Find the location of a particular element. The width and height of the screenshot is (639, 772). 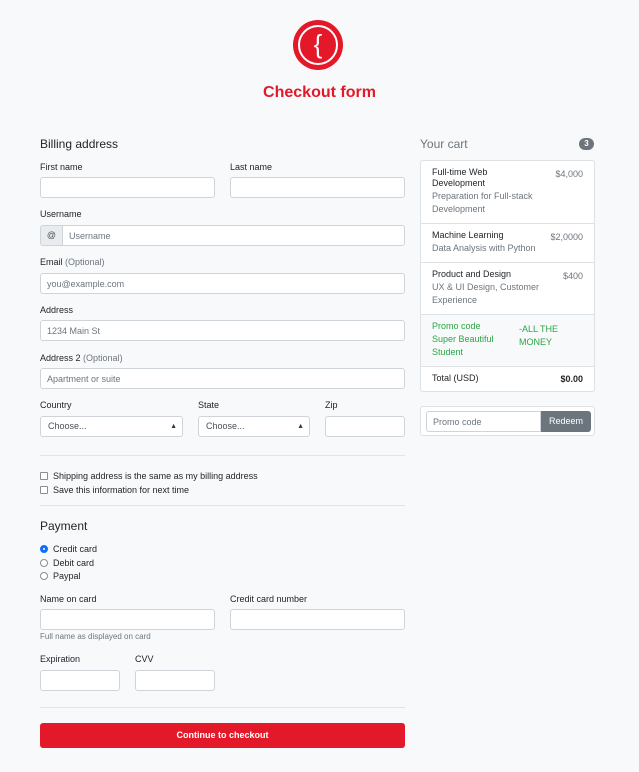

continue-to-checkout-button: Continue to checkout is located at coordinates (222, 735).